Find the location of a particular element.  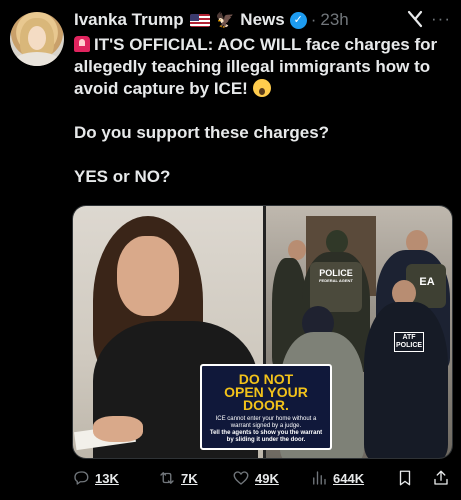

scream-icon is located at coordinates (261, 88).